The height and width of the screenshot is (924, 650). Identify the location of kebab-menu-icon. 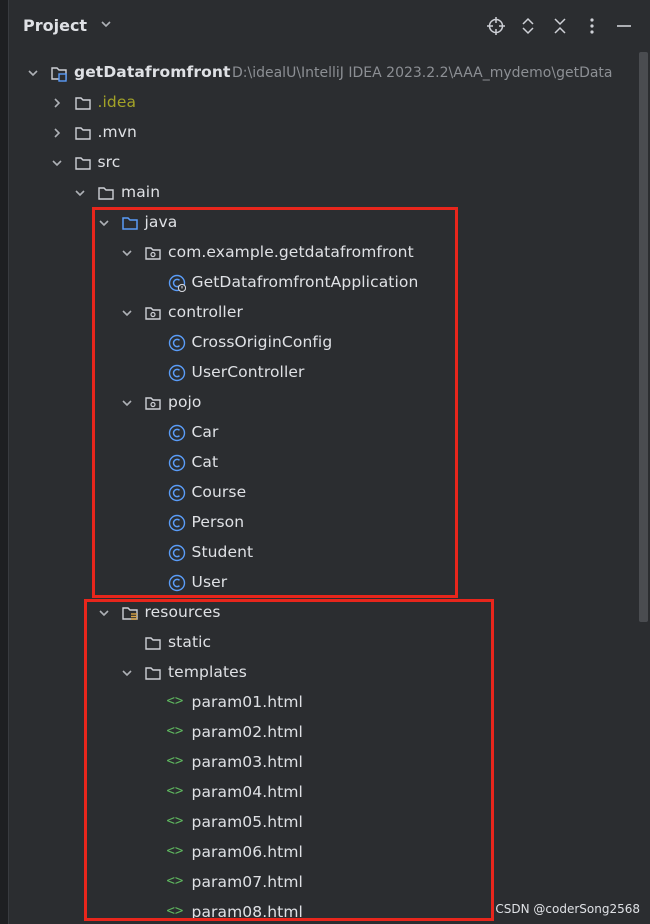
(592, 26).